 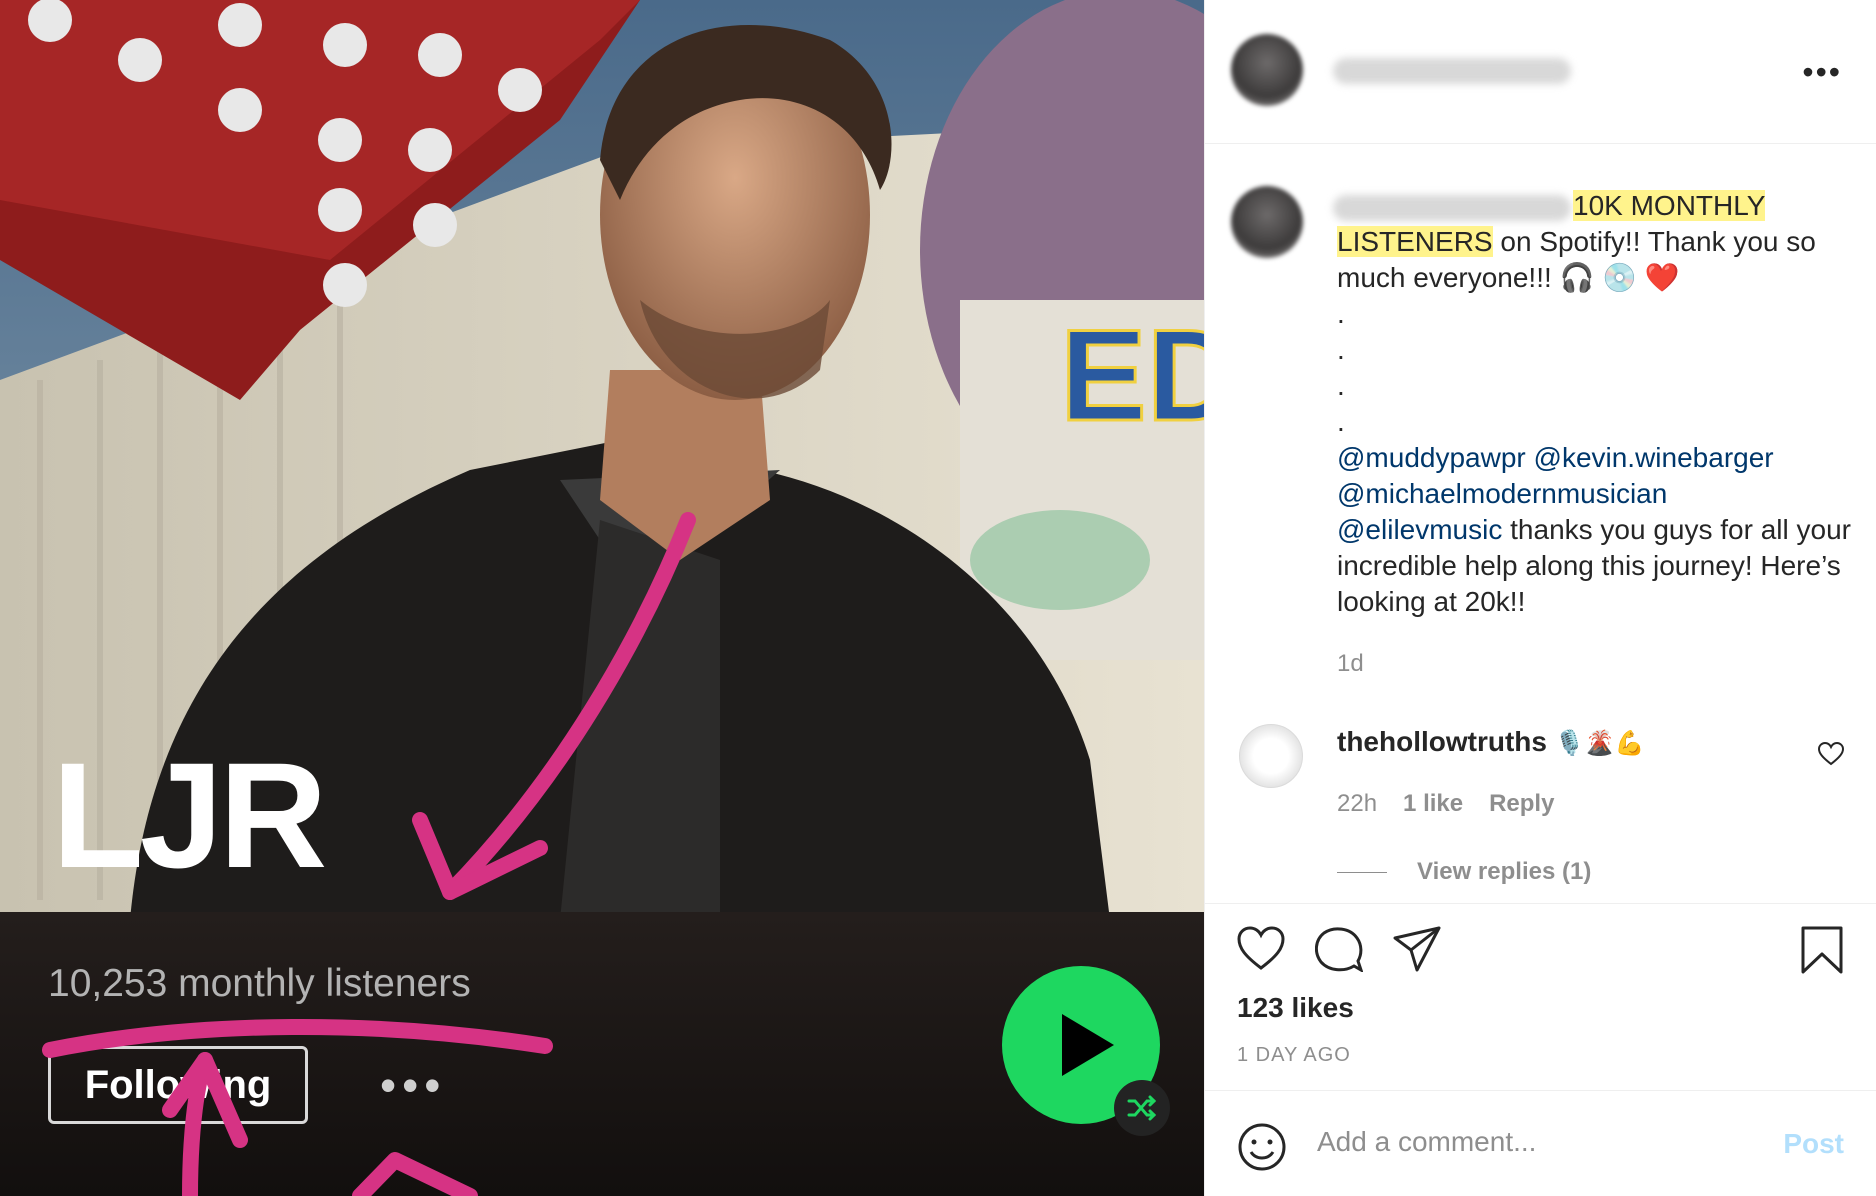 What do you see at coordinates (1504, 871) in the screenshot?
I see `view-replies-label: View replies (1)` at bounding box center [1504, 871].